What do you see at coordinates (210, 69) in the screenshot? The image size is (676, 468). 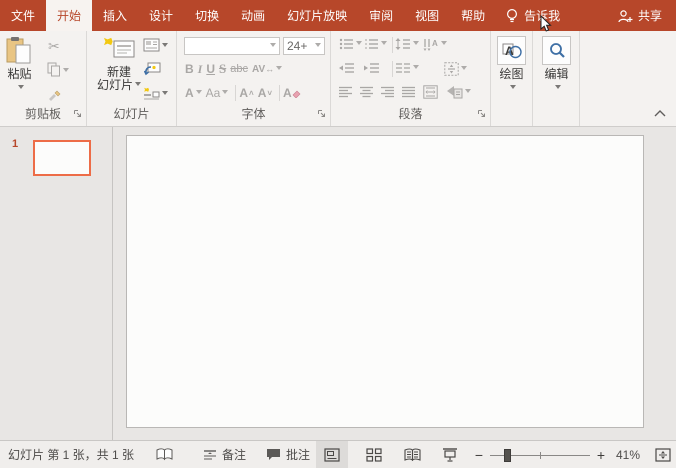 I see `underline-button: U` at bounding box center [210, 69].